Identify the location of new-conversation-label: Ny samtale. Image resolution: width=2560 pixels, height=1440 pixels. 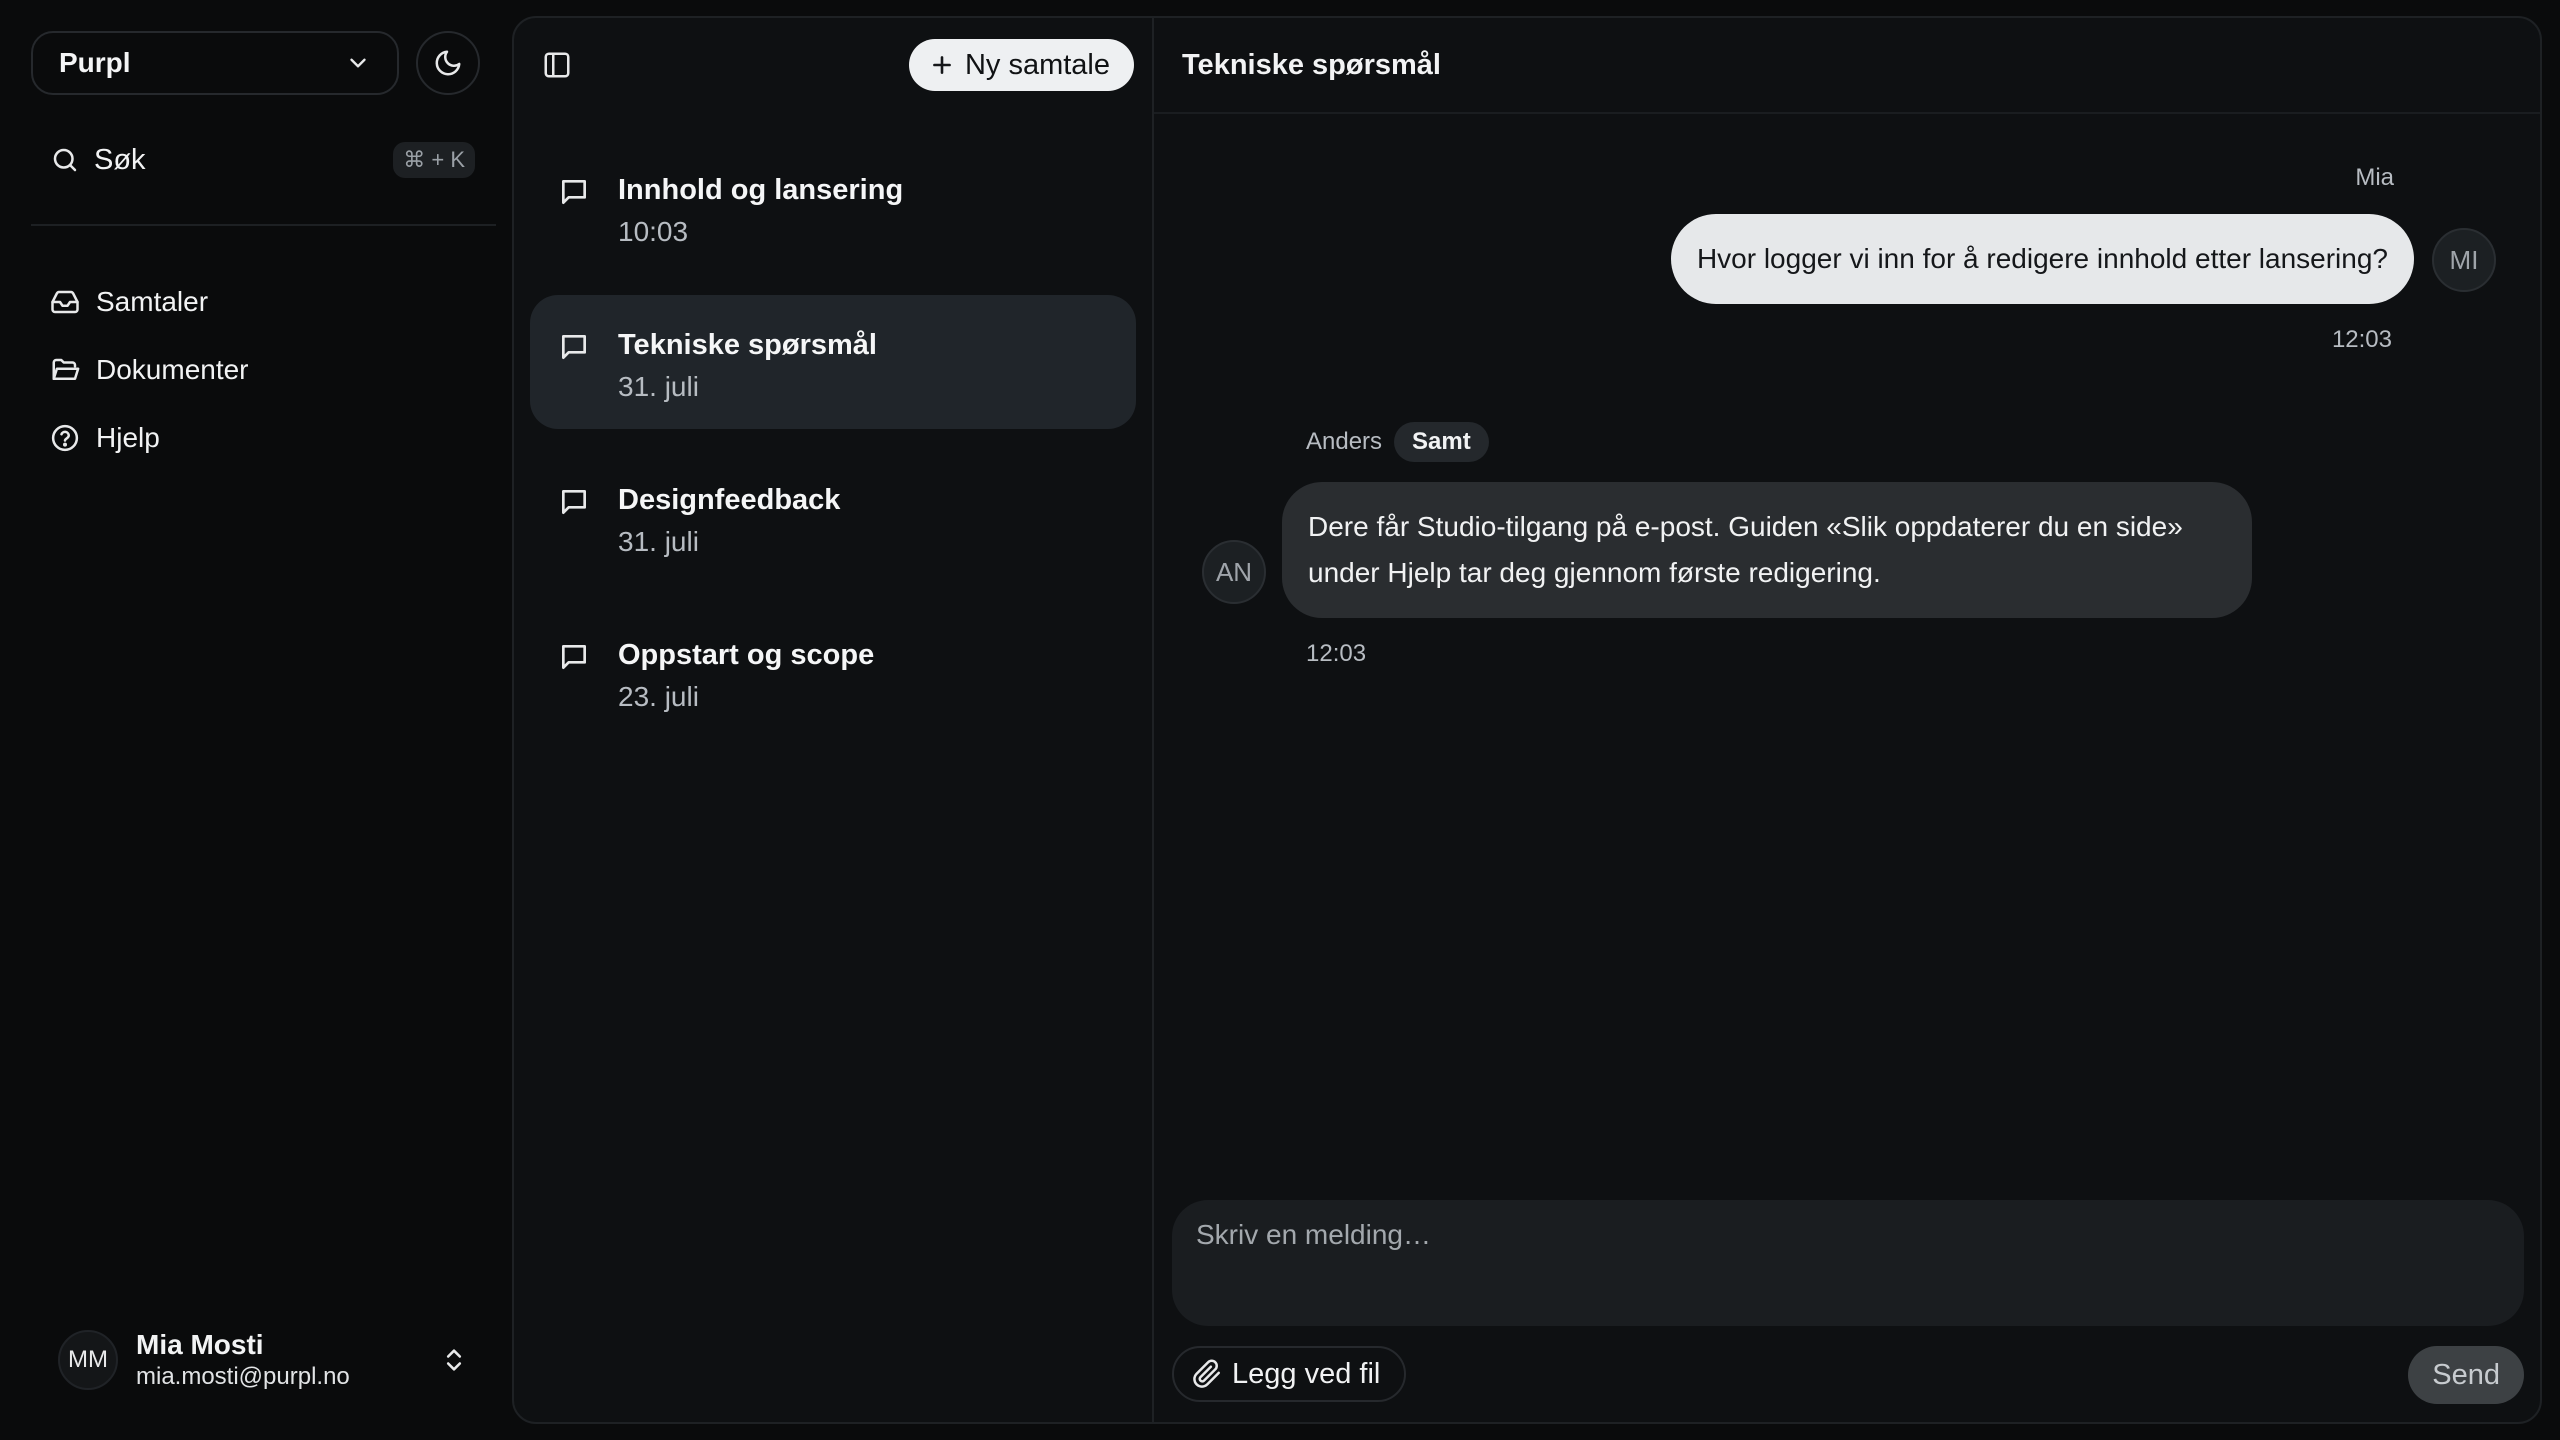
(1037, 64).